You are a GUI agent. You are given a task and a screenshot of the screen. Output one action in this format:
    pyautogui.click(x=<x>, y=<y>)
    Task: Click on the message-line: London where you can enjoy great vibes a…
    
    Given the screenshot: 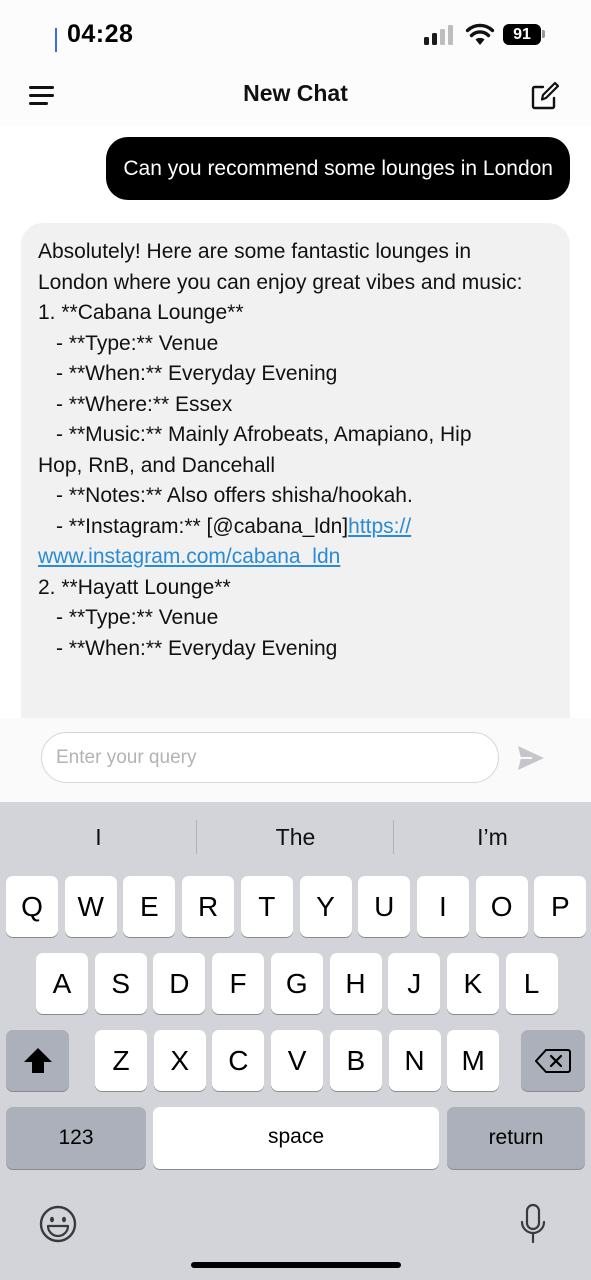 What is the action you would take?
    pyautogui.click(x=280, y=282)
    